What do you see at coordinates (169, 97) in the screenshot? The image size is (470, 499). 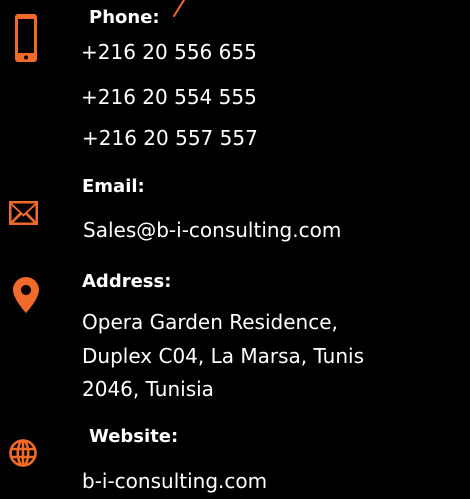 I see `phone-number-2: +216 20 554 555` at bounding box center [169, 97].